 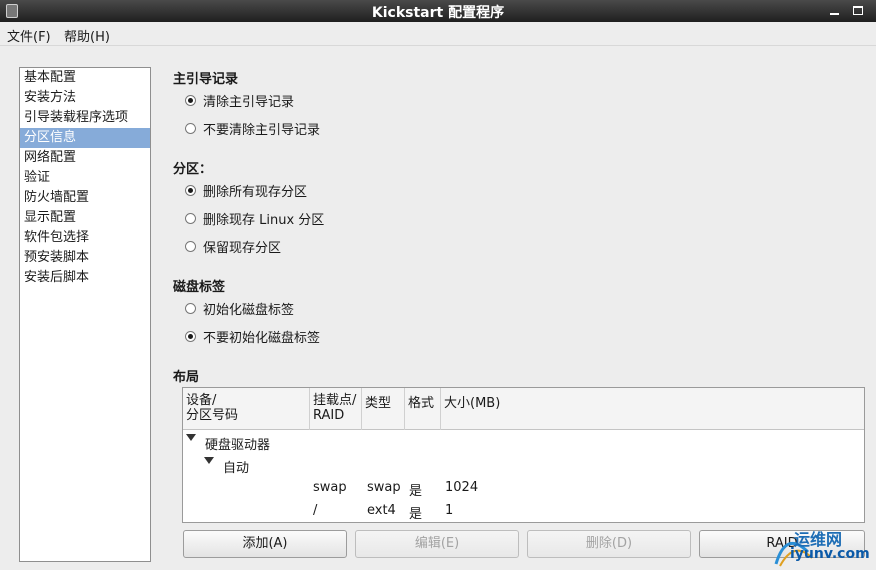 What do you see at coordinates (449, 510) in the screenshot?
I see `cell-size: 1` at bounding box center [449, 510].